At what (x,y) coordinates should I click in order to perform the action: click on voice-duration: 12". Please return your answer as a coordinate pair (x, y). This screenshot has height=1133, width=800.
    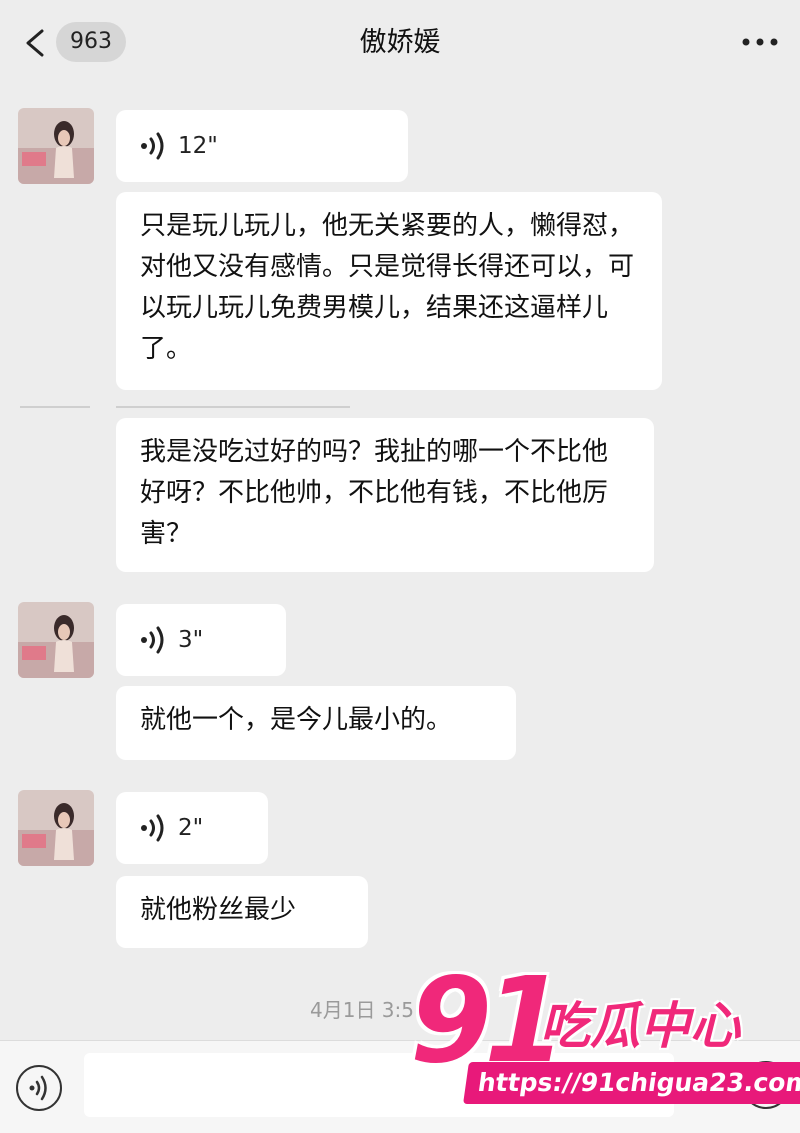
    Looking at the image, I should click on (198, 146).